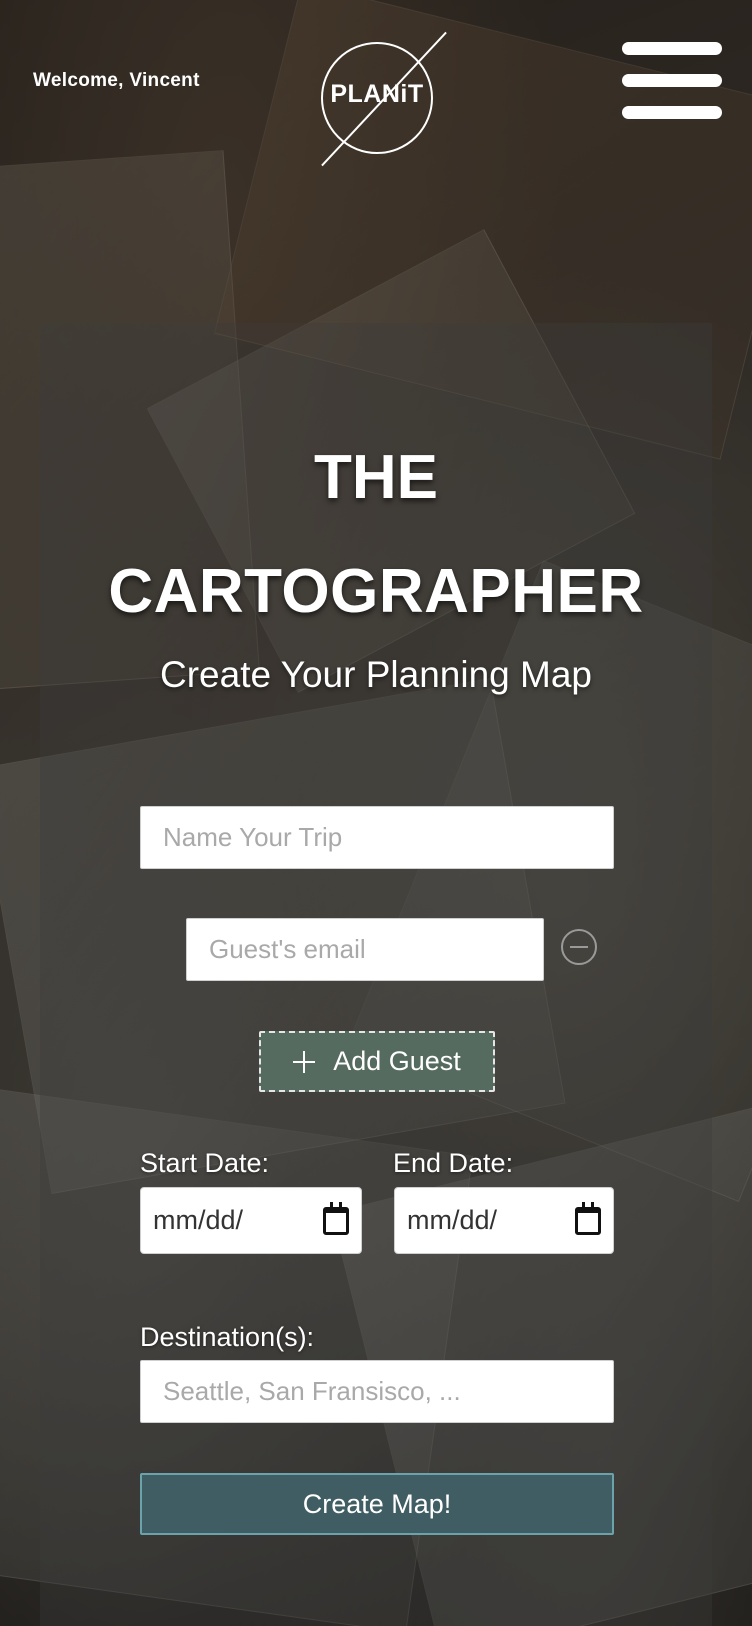 The width and height of the screenshot is (752, 1626). What do you see at coordinates (377, 1504) in the screenshot?
I see `create-map-button: Create Map!` at bounding box center [377, 1504].